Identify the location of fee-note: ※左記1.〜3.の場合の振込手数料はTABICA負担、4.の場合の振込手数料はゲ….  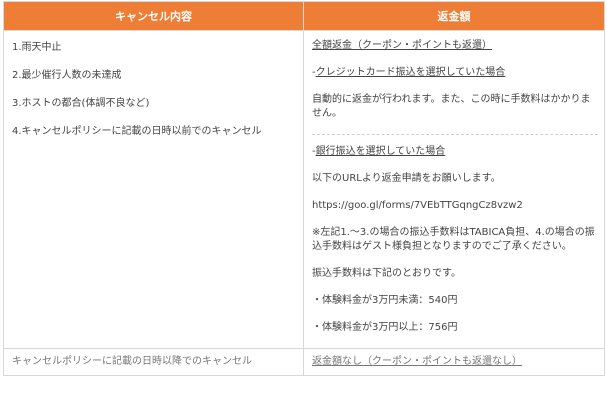
(453, 239).